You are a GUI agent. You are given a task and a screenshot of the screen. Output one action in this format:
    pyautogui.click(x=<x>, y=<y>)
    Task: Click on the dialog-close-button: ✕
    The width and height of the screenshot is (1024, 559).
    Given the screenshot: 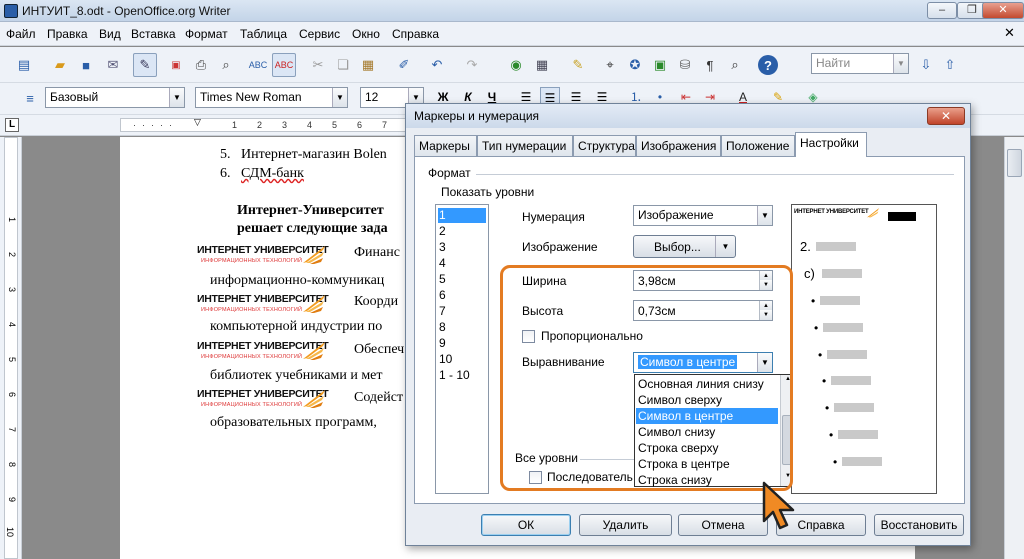 What is the action you would take?
    pyautogui.click(x=946, y=116)
    